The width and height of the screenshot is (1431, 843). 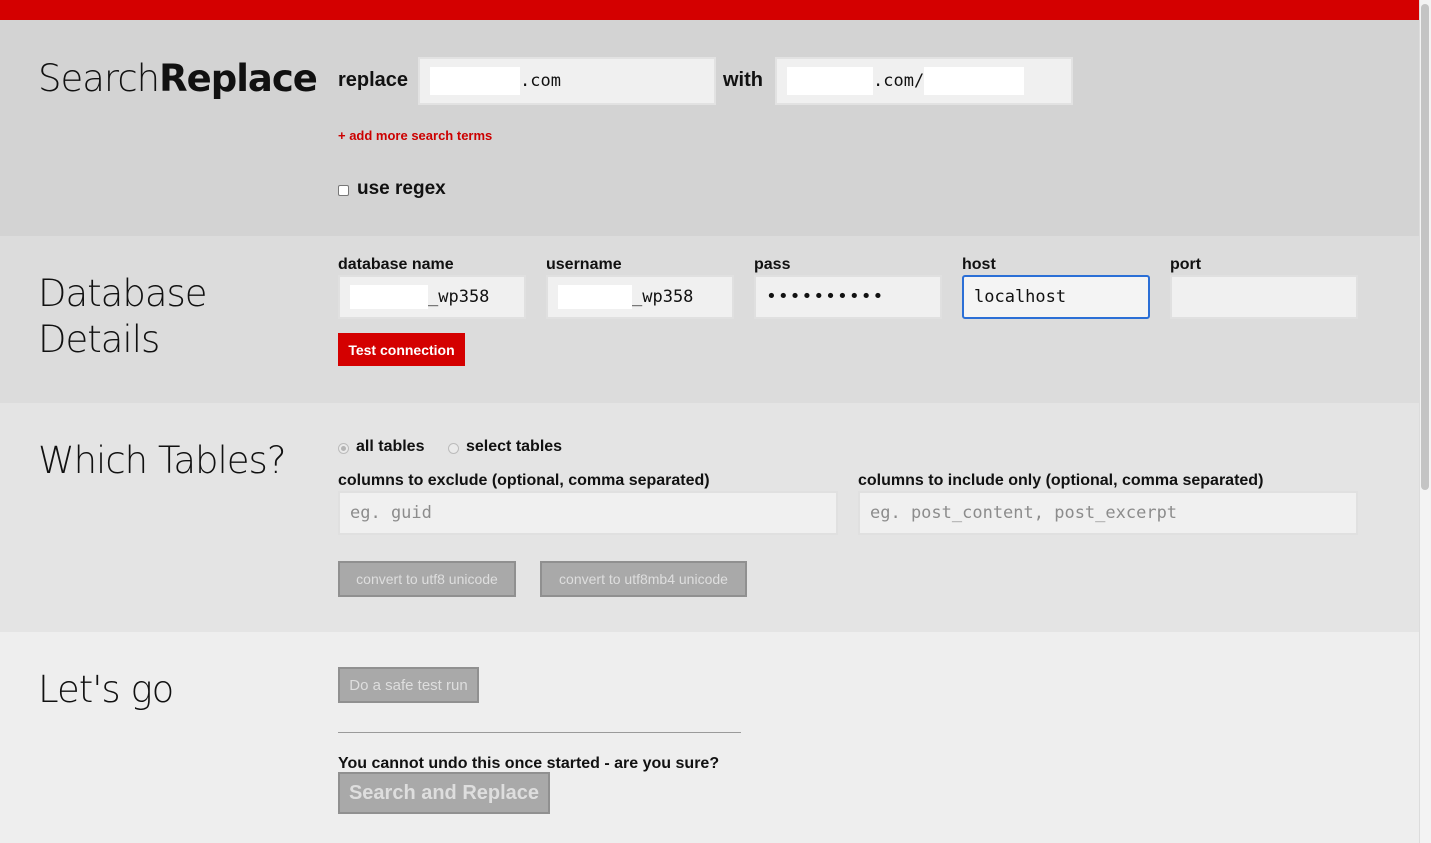 I want to click on pass-label: pass, so click(x=772, y=264).